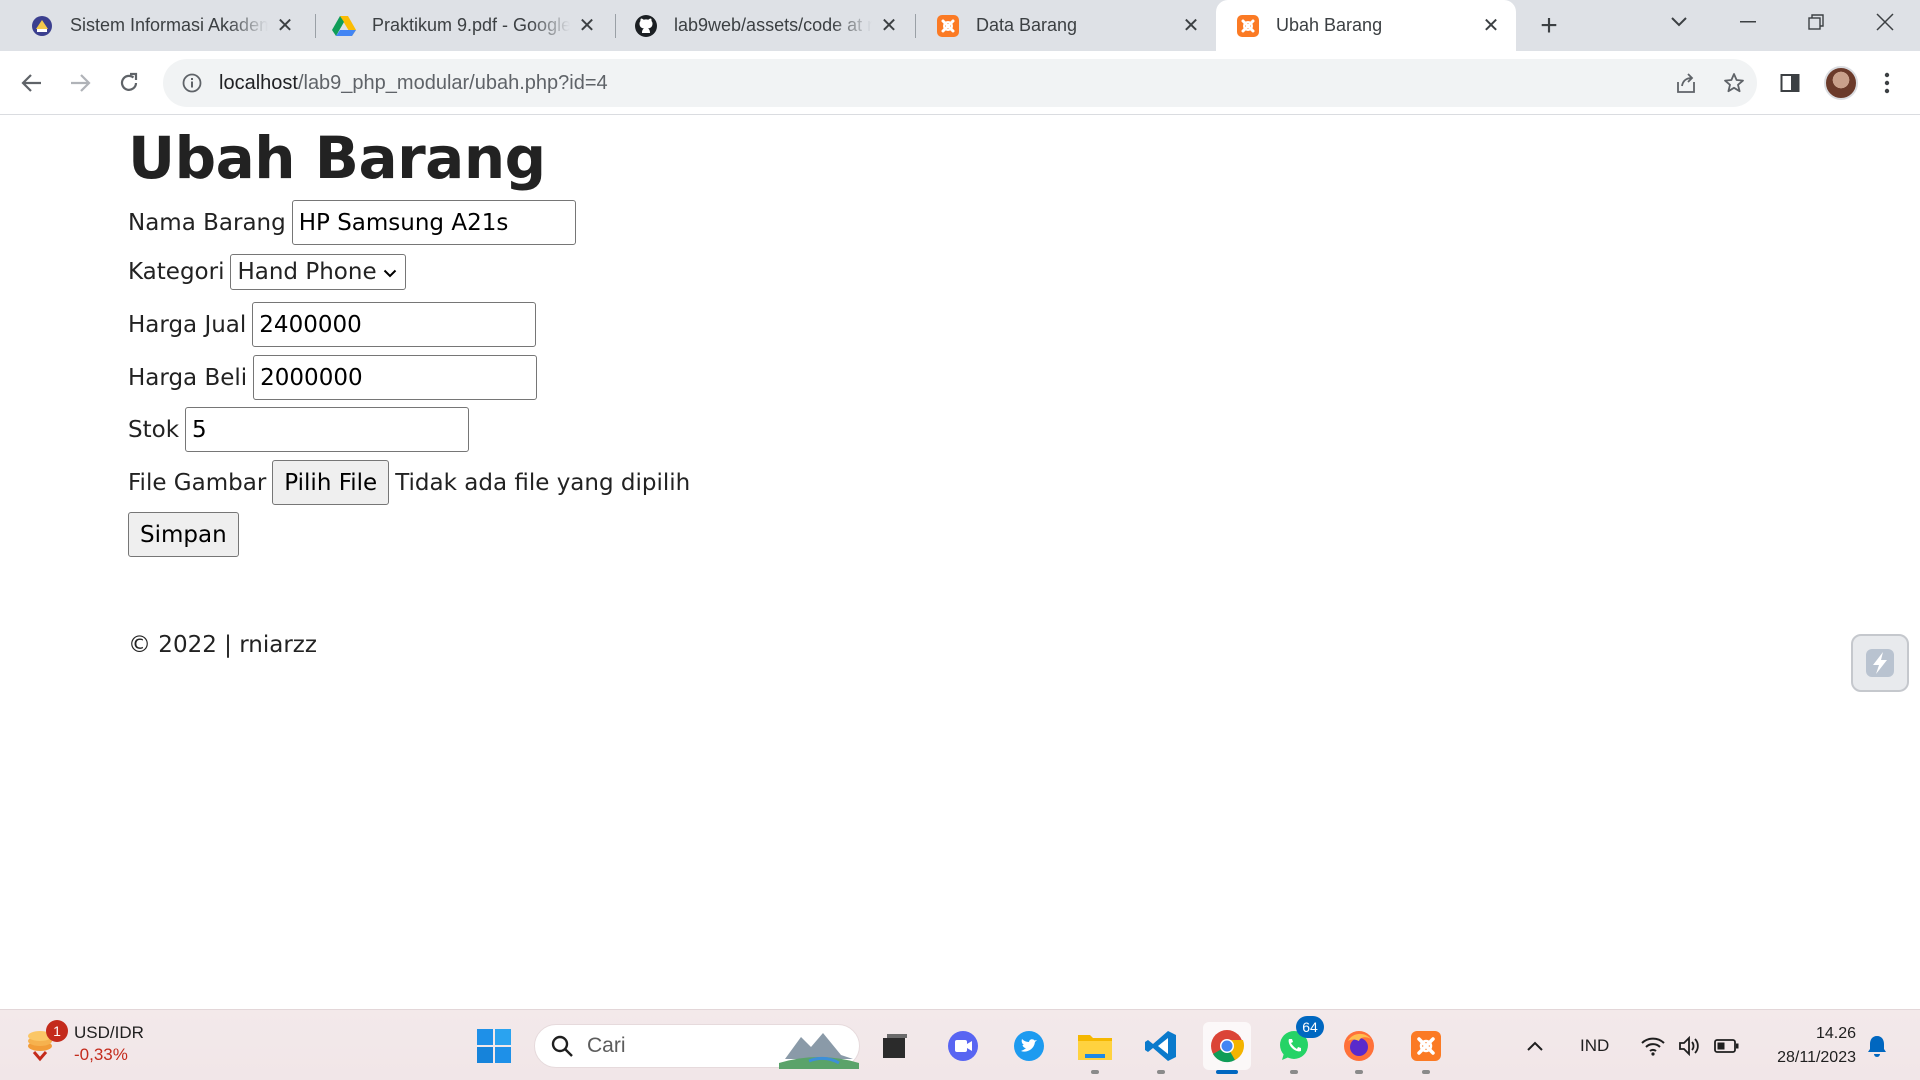  Describe the element at coordinates (1310, 1027) in the screenshot. I see `notification-count-badge: 64` at that location.